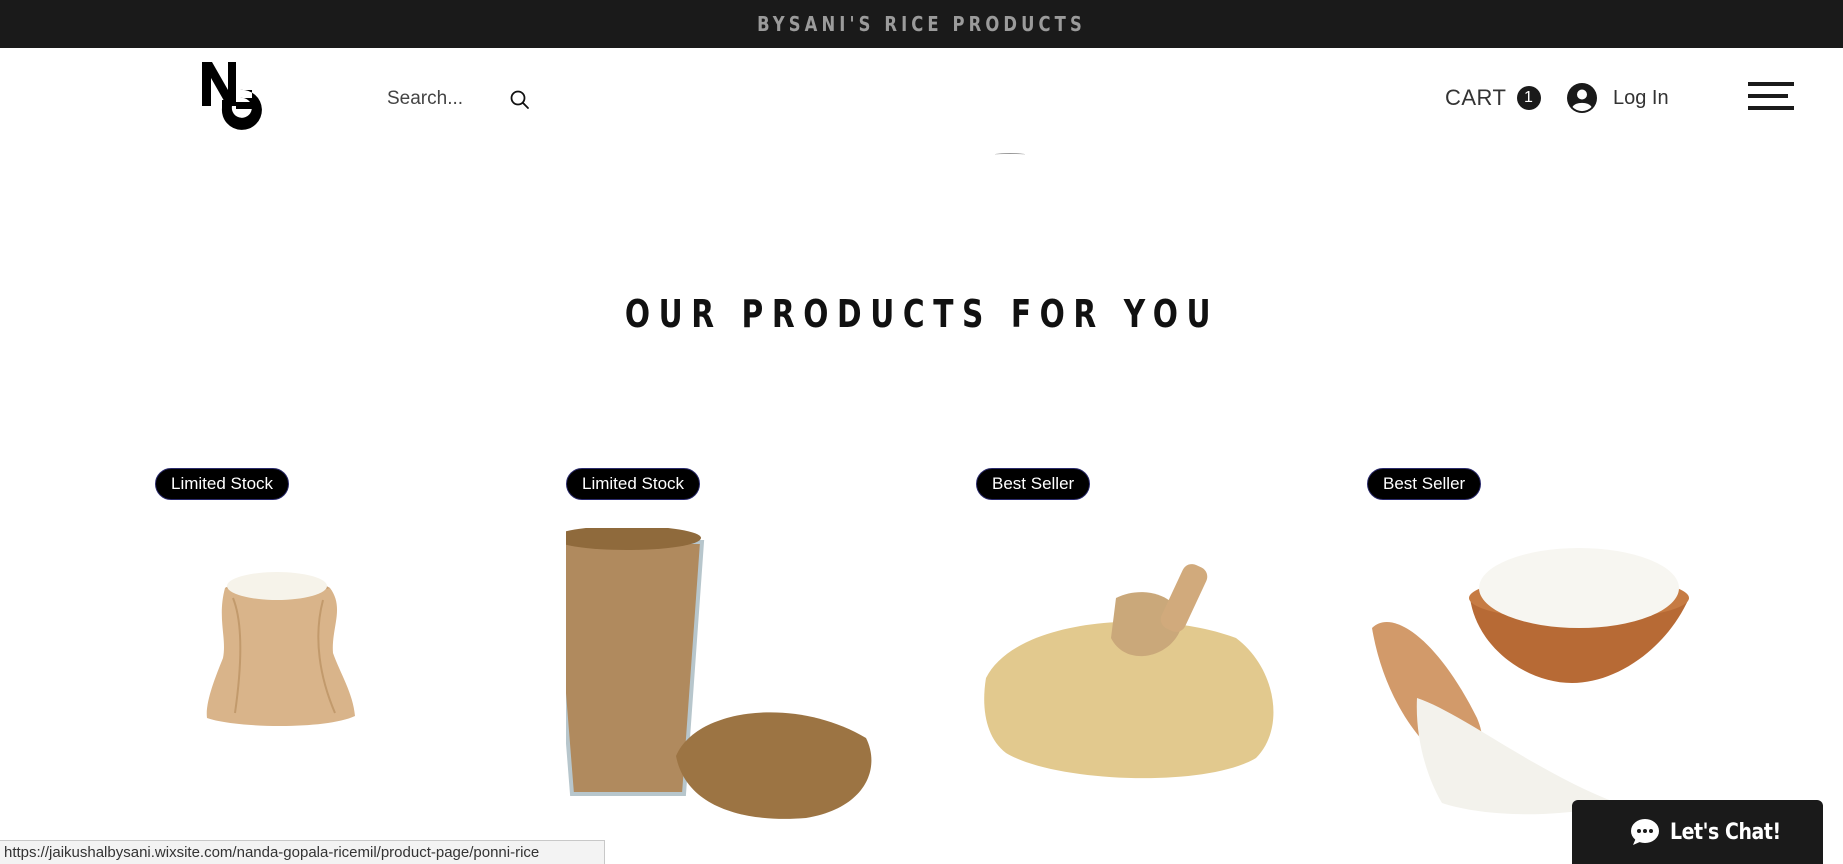  I want to click on login-label: Log In, so click(1641, 97).